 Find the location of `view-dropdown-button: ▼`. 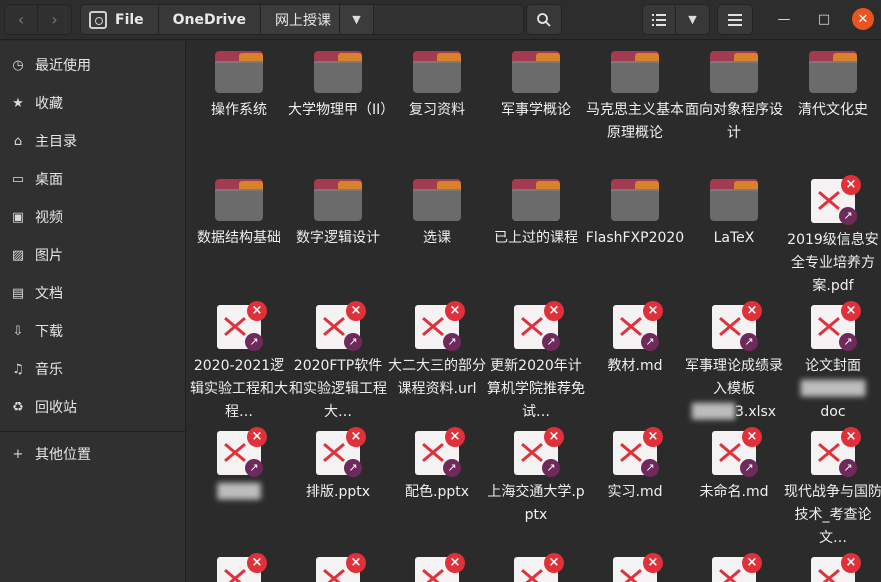

view-dropdown-button: ▼ is located at coordinates (693, 19).